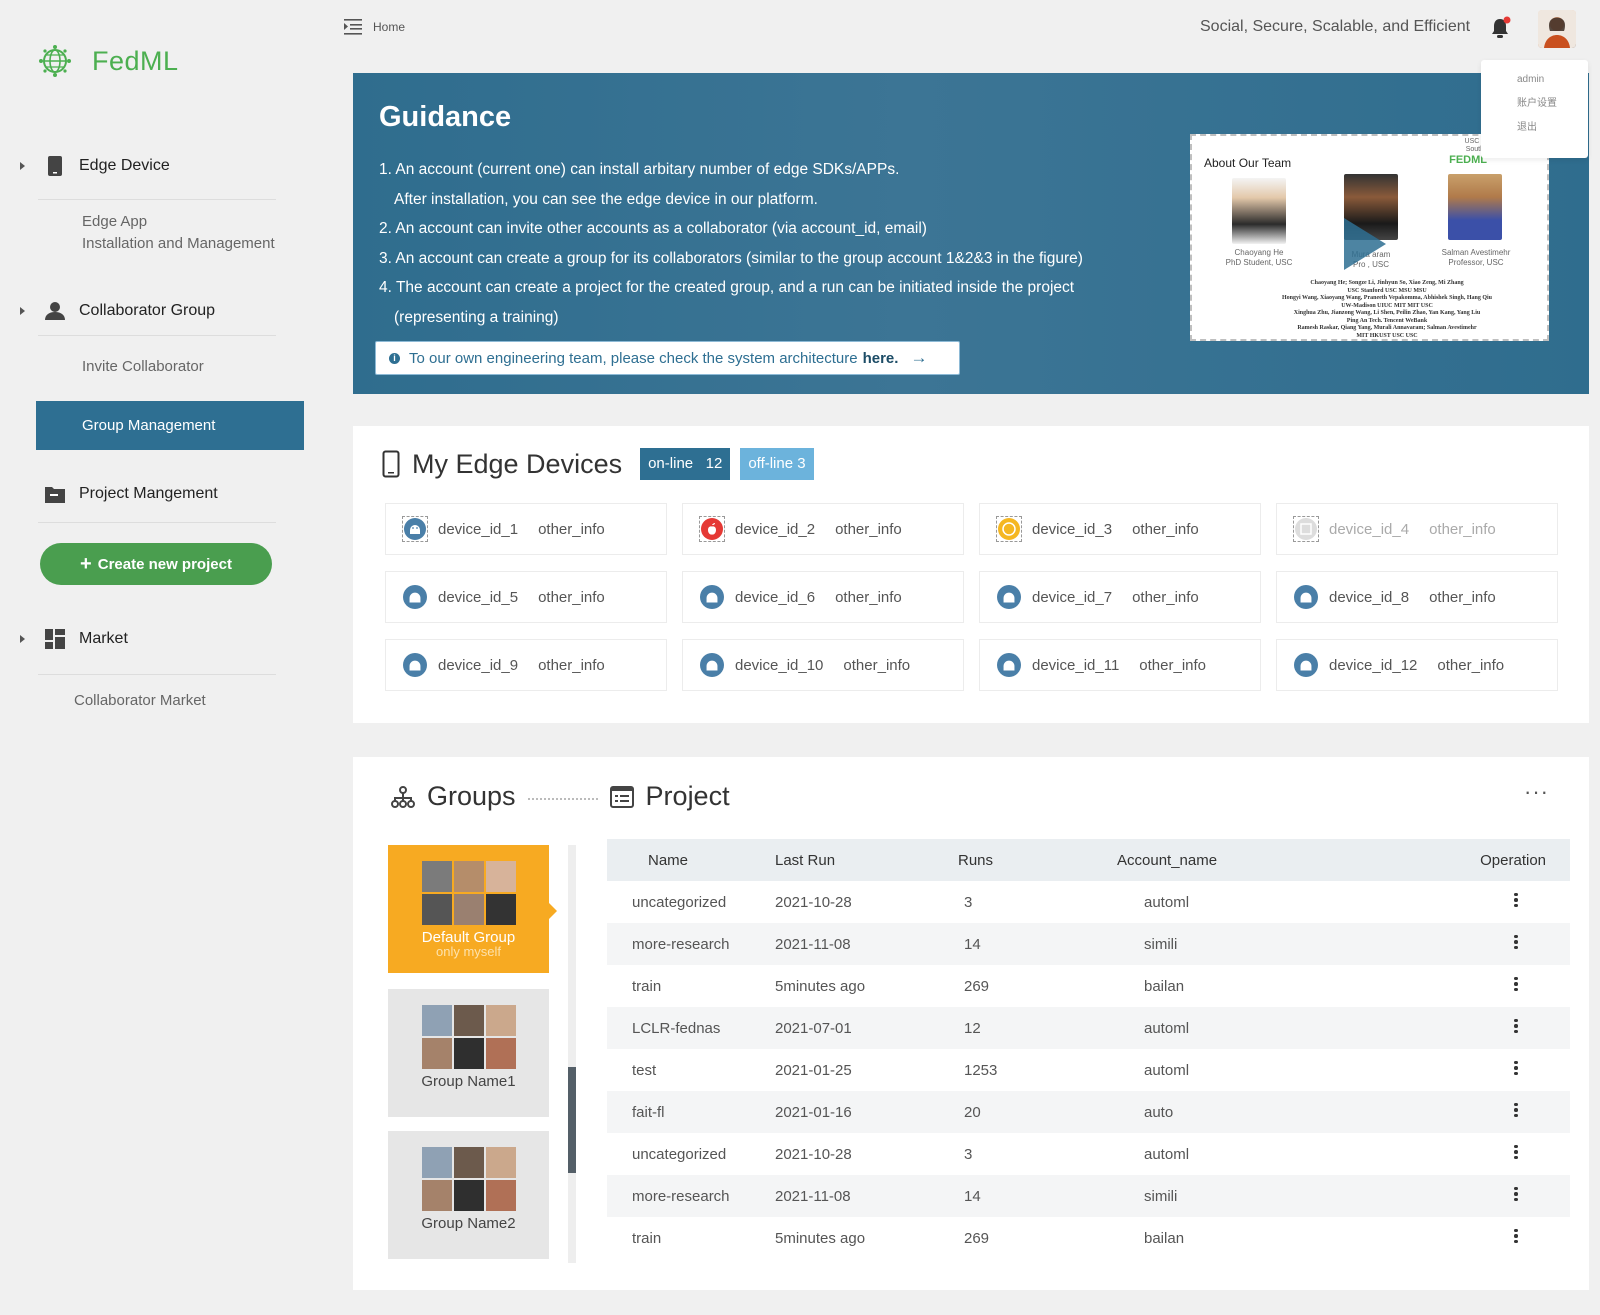 The image size is (1600, 1315). I want to click on phone-icon, so click(55, 166).